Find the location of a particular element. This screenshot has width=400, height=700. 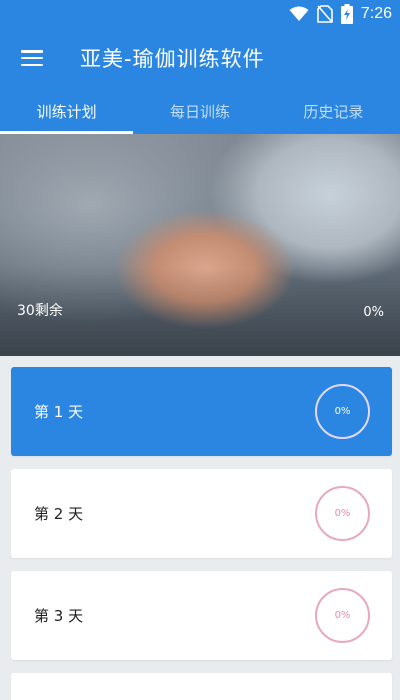

tab-daily-training: 每日训练 is located at coordinates (199, 111).